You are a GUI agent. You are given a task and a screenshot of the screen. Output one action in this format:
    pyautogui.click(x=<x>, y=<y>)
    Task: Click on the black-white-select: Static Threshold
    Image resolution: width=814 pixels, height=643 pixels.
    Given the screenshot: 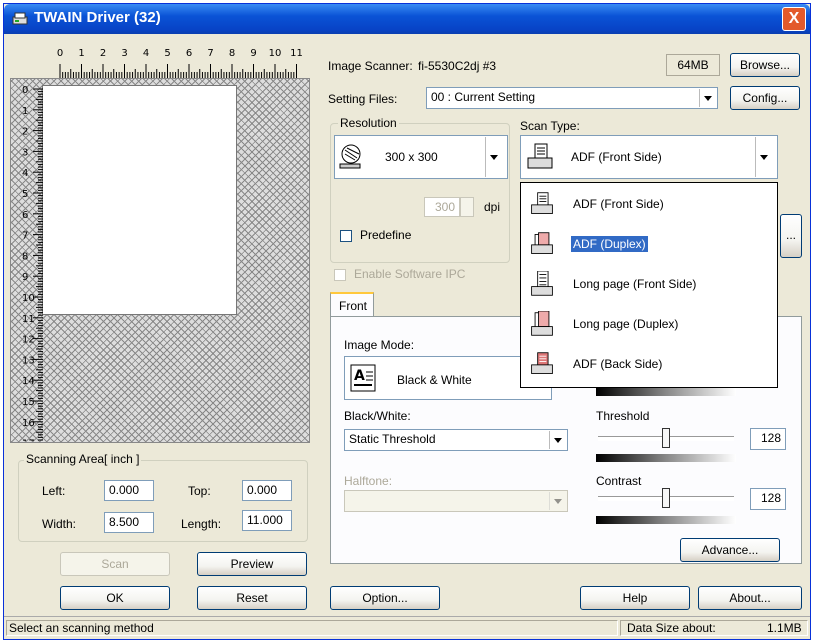 What is the action you would take?
    pyautogui.click(x=456, y=440)
    